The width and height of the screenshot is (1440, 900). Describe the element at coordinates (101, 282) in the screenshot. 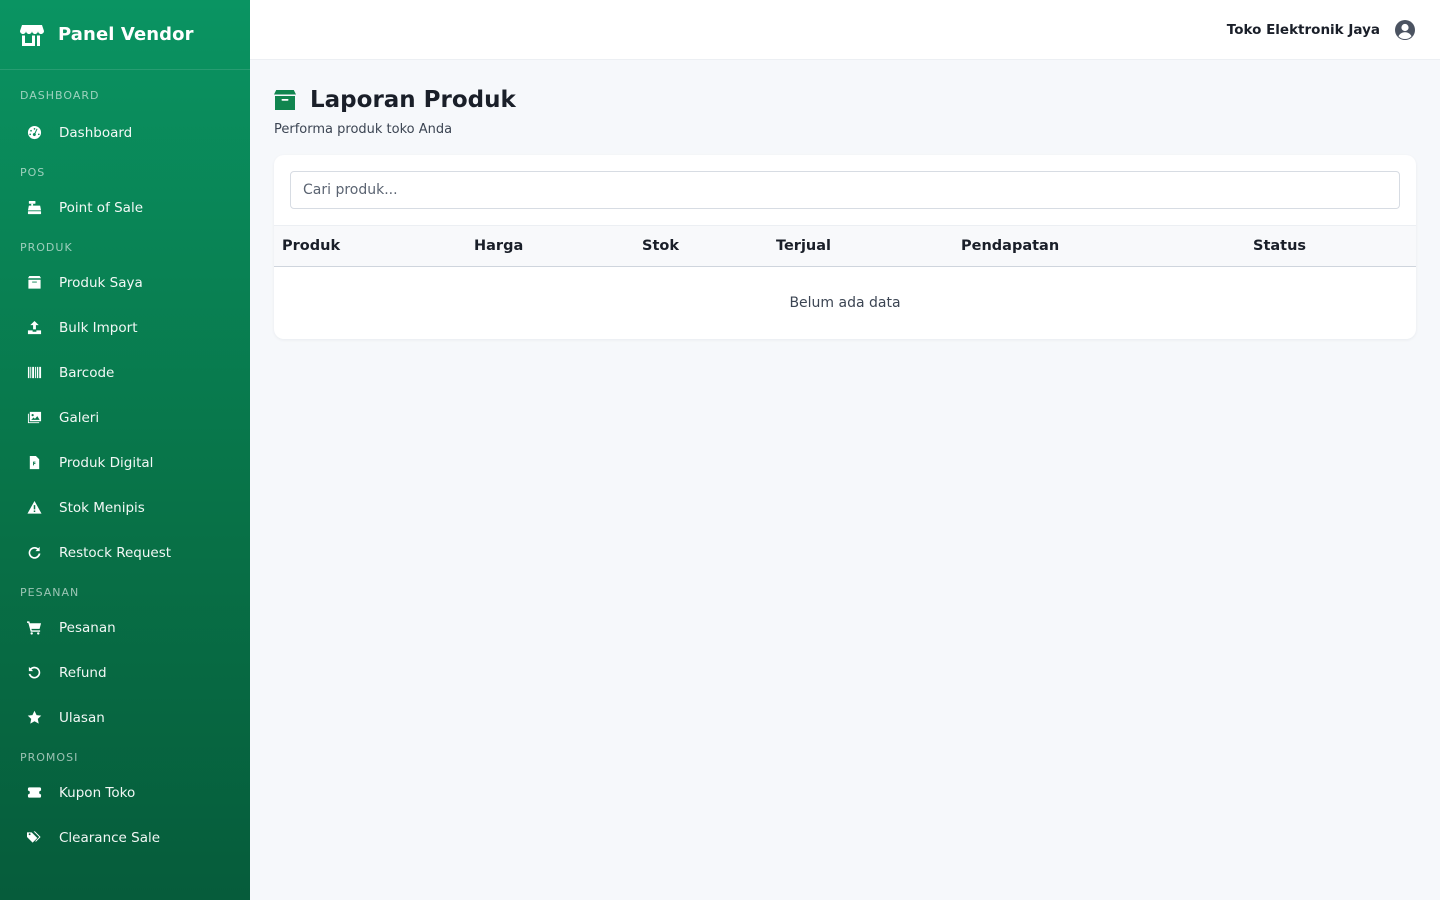

I see `sidebar-item-label: Produk Saya` at that location.